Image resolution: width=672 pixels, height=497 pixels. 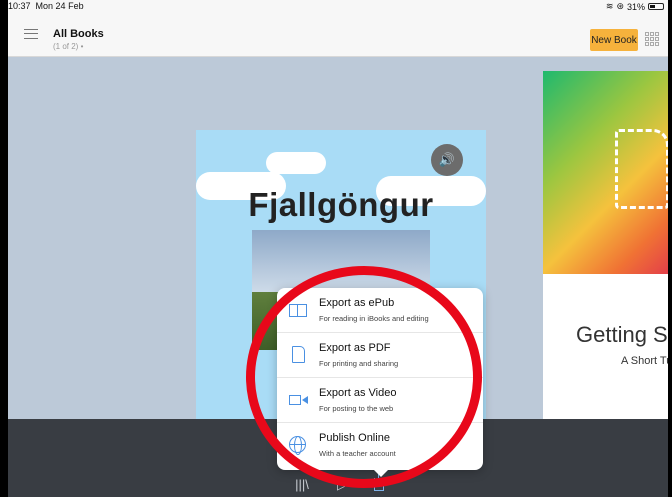 I want to click on status-date: Mon 24 Feb, so click(x=59, y=6).